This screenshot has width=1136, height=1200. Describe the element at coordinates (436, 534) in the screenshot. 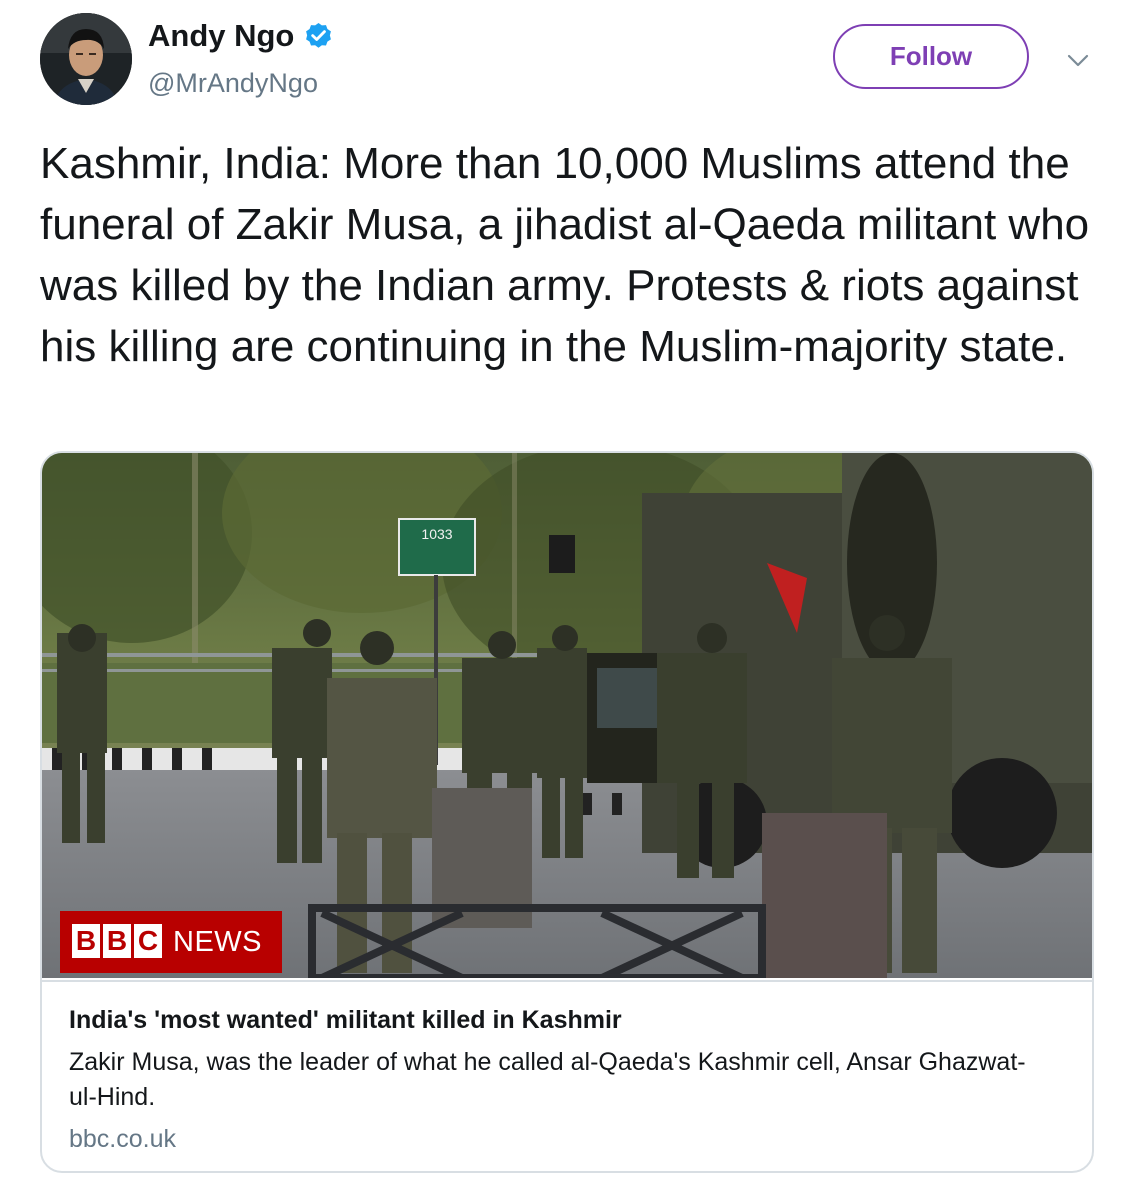

I see `sign-number: 1033` at that location.